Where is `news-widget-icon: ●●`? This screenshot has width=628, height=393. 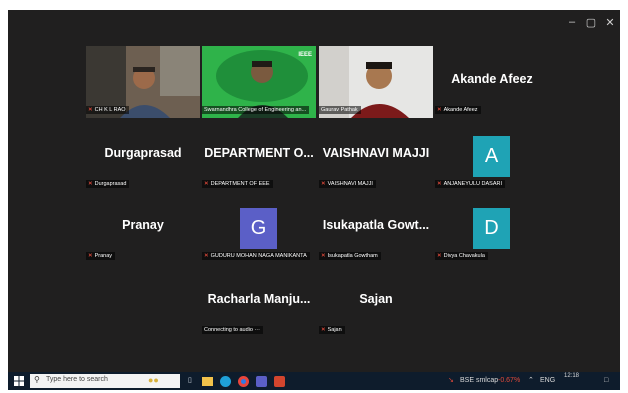 news-widget-icon: ●● is located at coordinates (153, 380).